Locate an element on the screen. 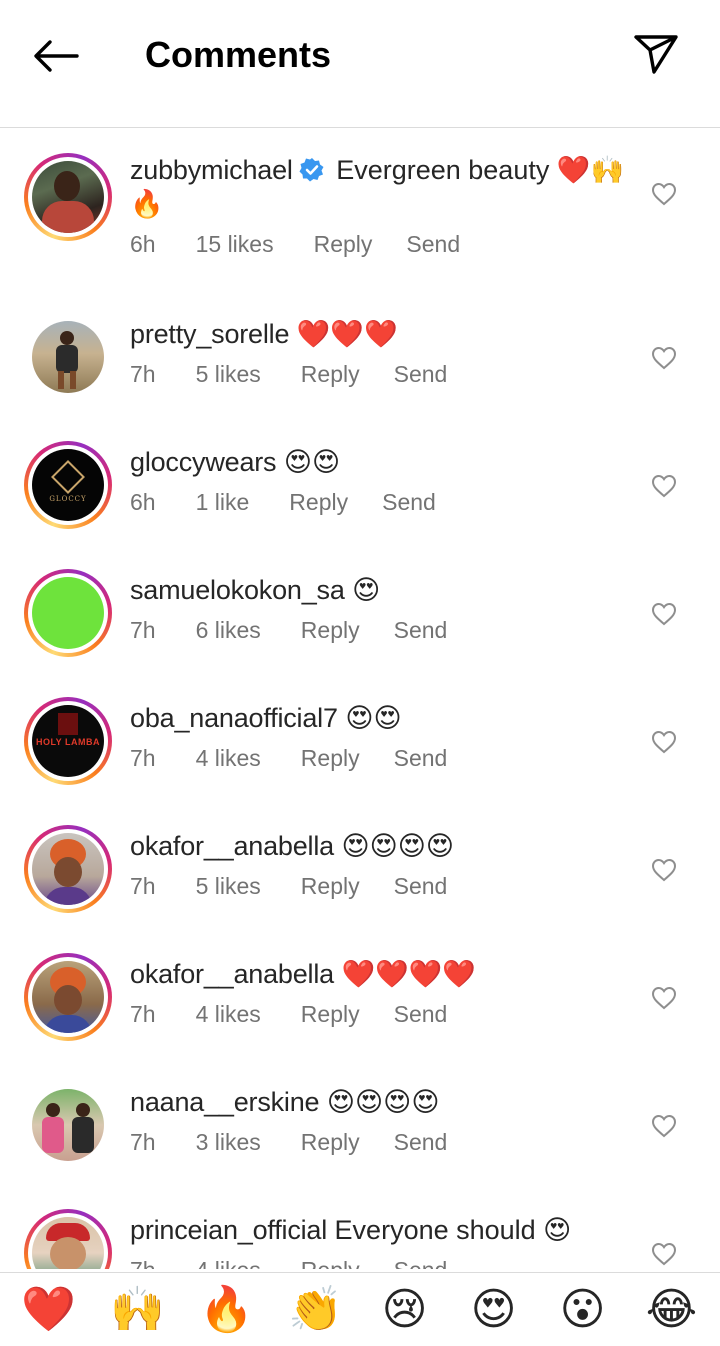  comment-username: princeian_official is located at coordinates (228, 1230).